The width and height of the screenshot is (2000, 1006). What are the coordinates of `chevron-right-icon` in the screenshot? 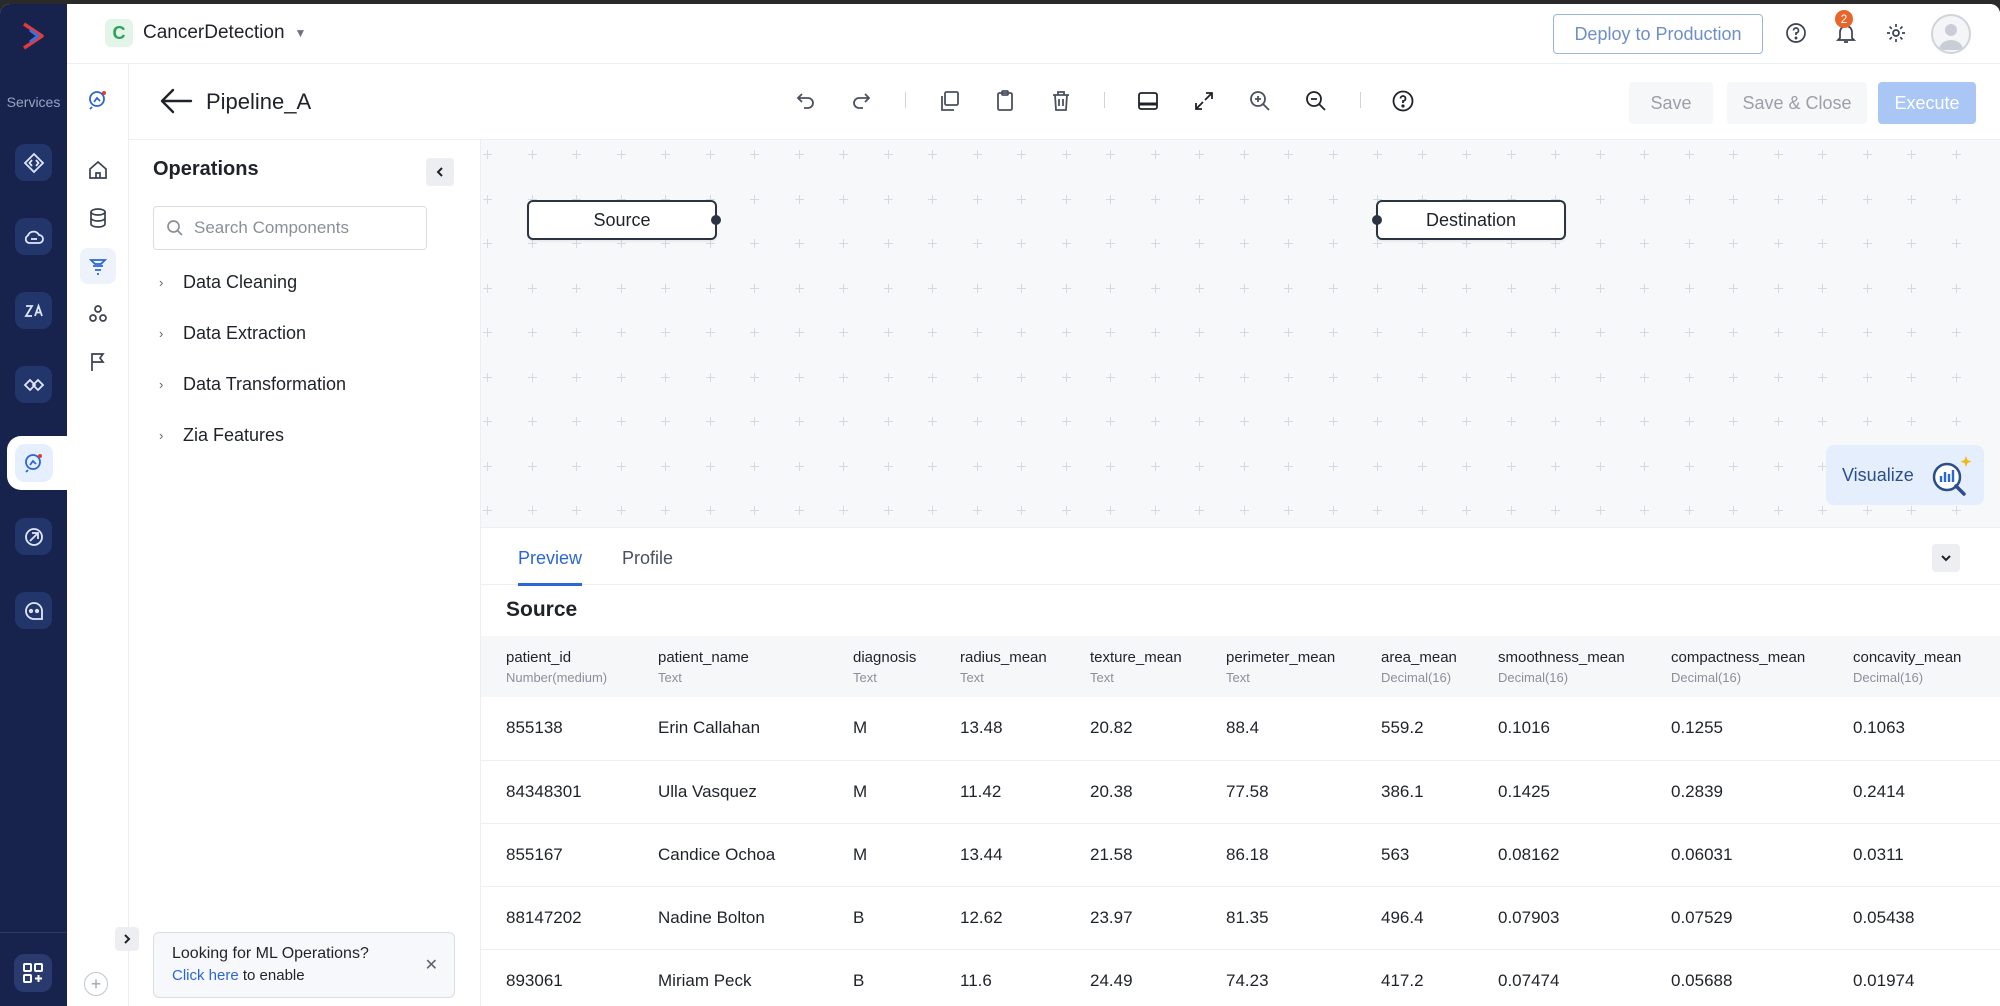 It's located at (127, 939).